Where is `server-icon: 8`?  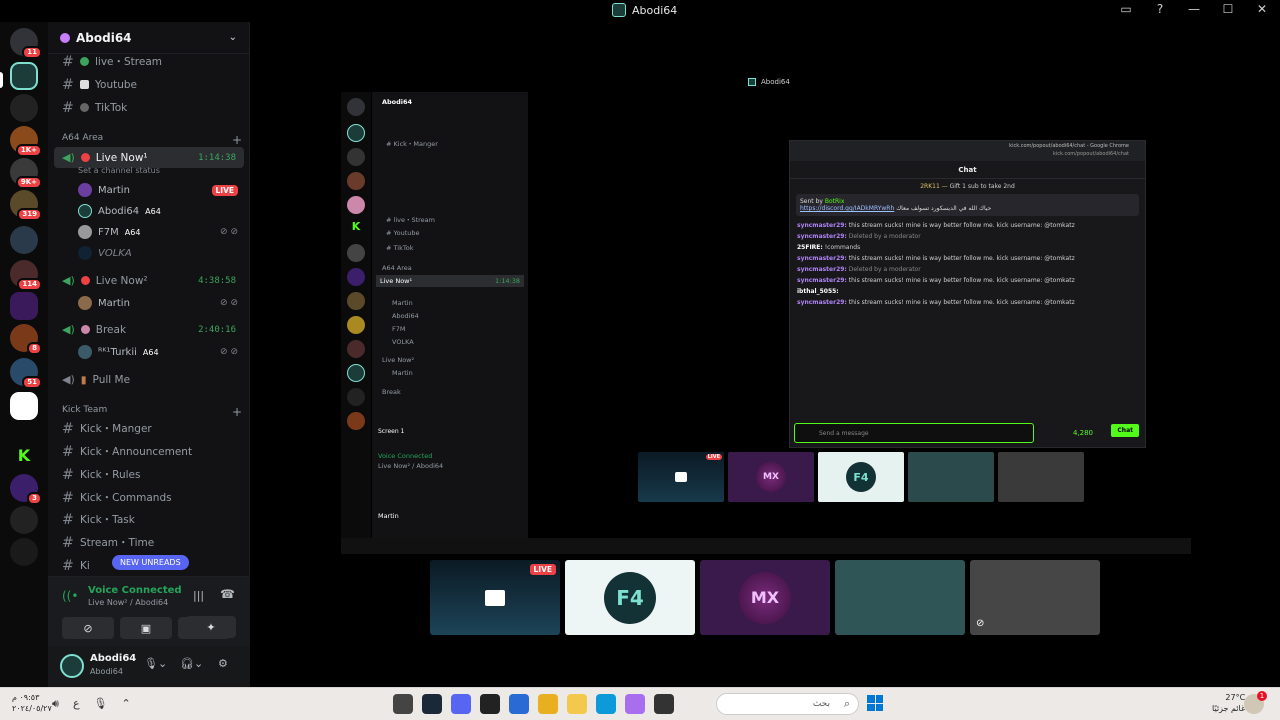 server-icon: 8 is located at coordinates (26, 339).